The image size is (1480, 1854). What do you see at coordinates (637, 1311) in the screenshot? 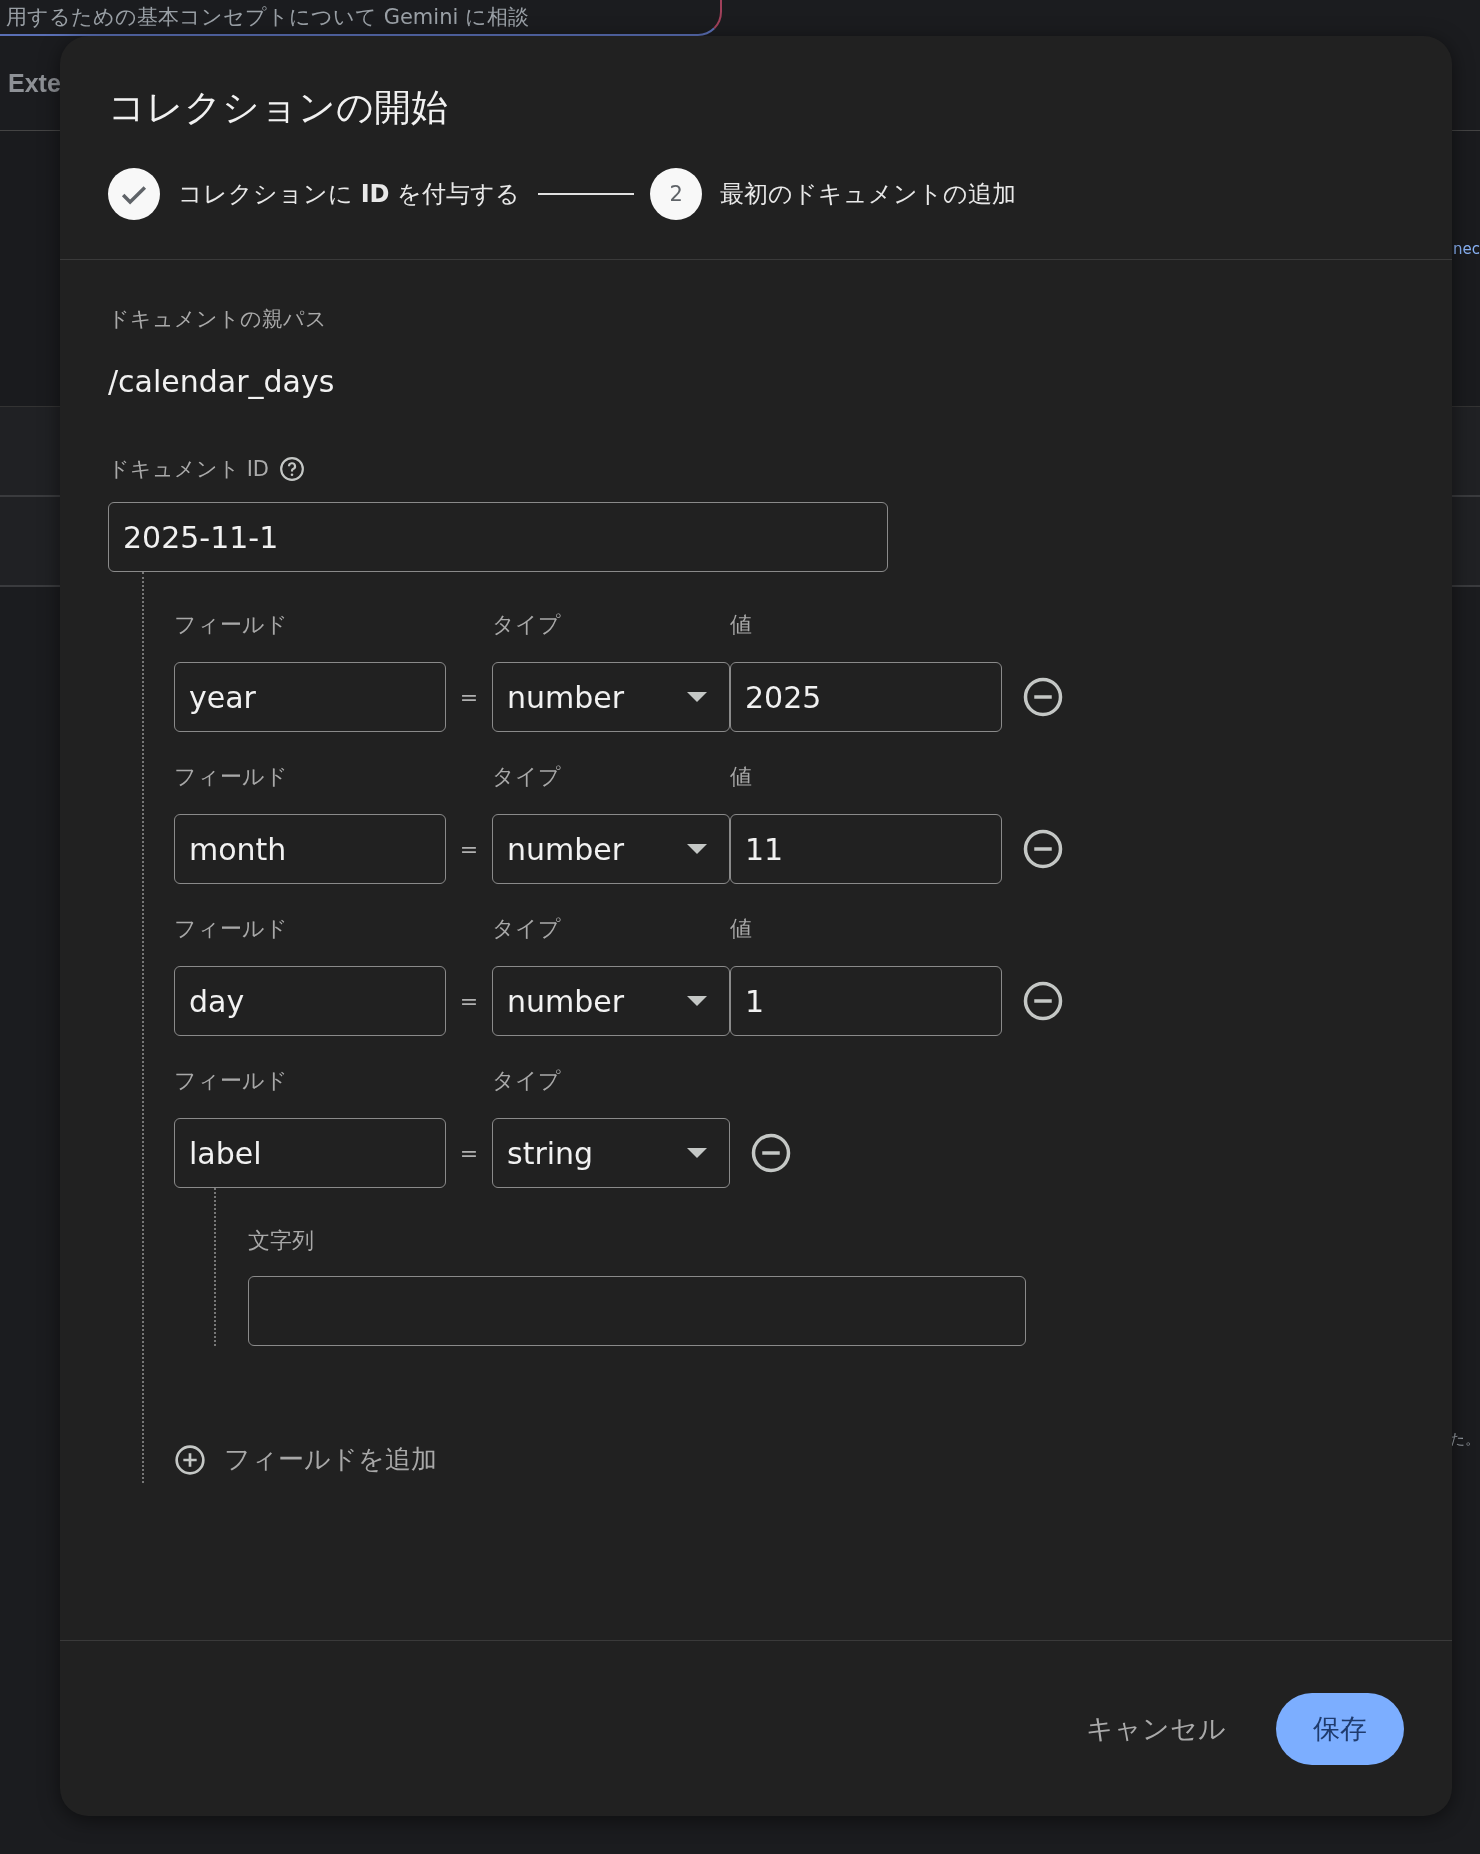
I see `string-value-input` at bounding box center [637, 1311].